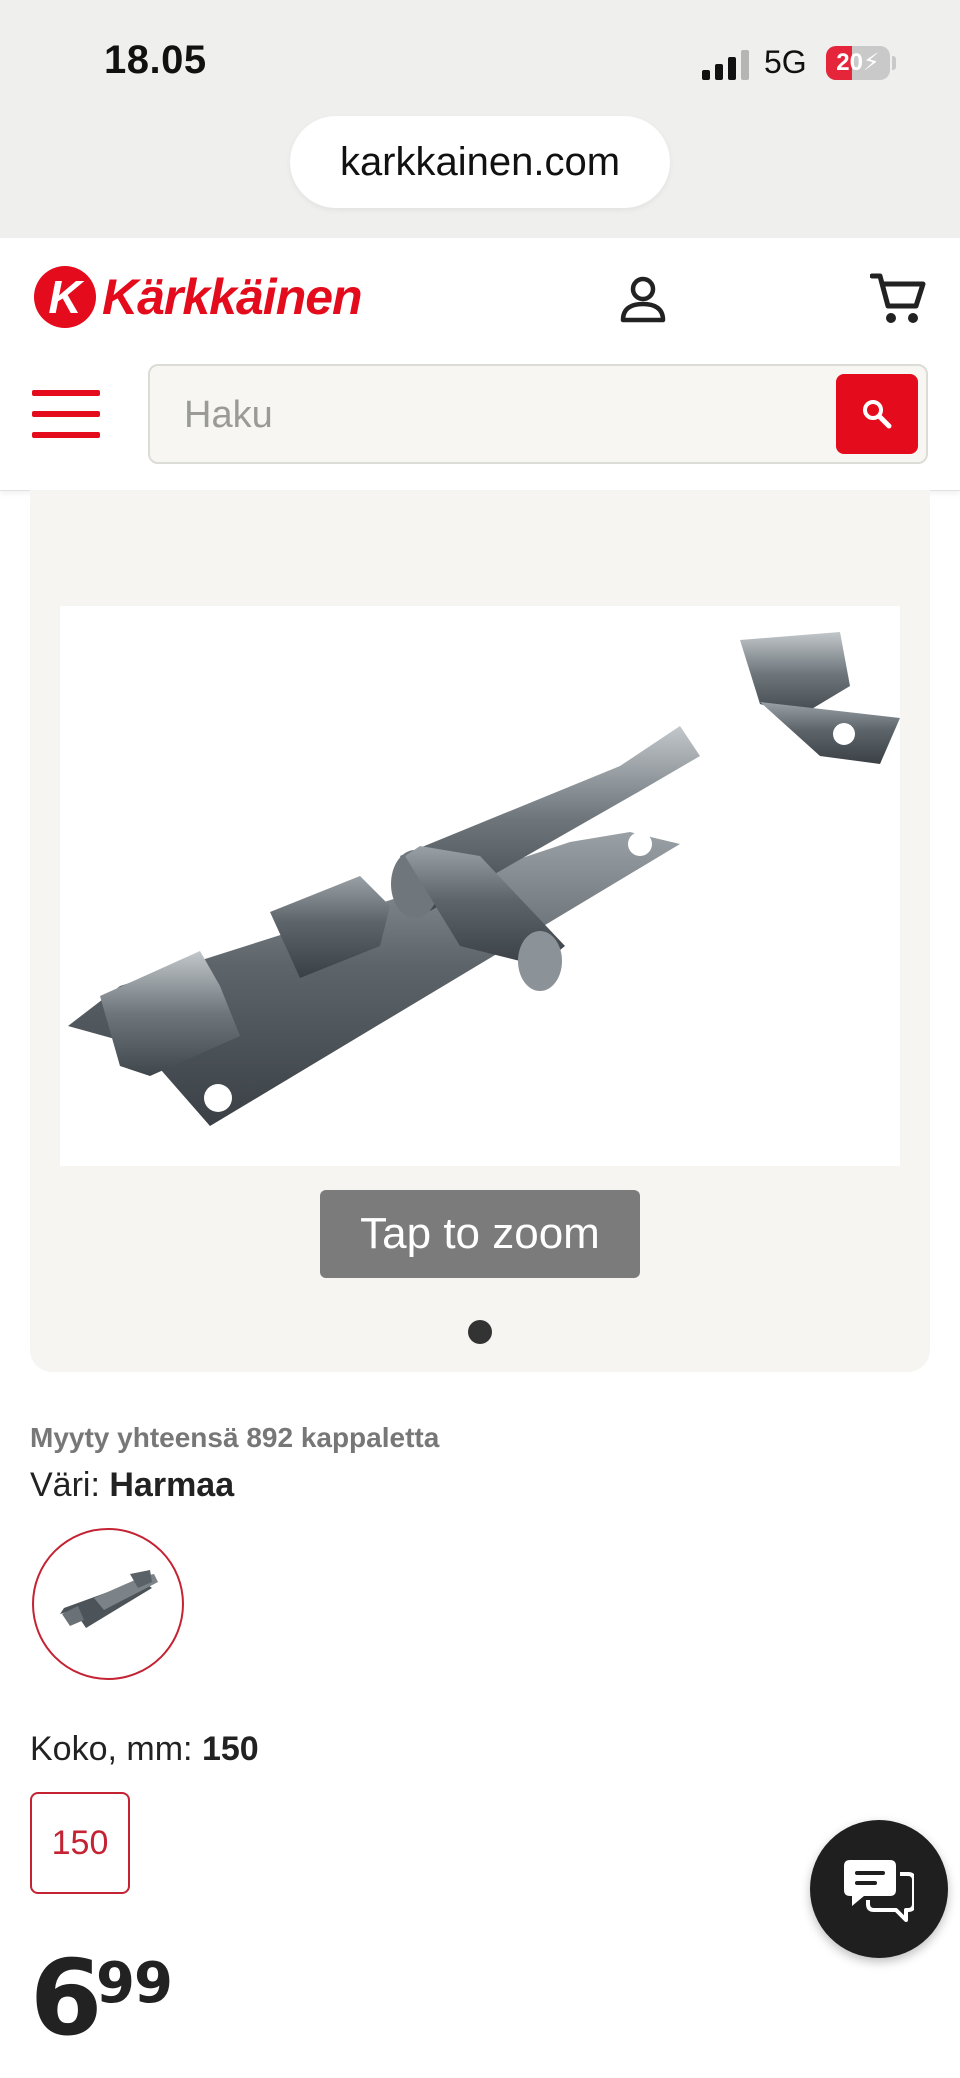 The height and width of the screenshot is (2078, 960). I want to click on gallery-dot-active, so click(480, 1332).